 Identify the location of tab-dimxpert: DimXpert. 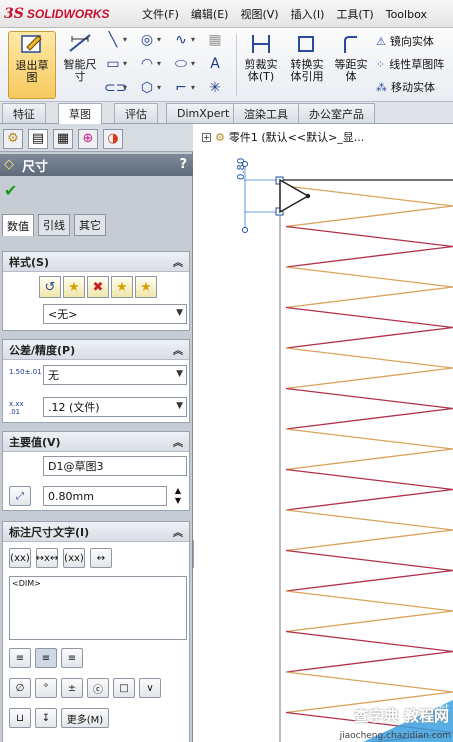
(203, 113).